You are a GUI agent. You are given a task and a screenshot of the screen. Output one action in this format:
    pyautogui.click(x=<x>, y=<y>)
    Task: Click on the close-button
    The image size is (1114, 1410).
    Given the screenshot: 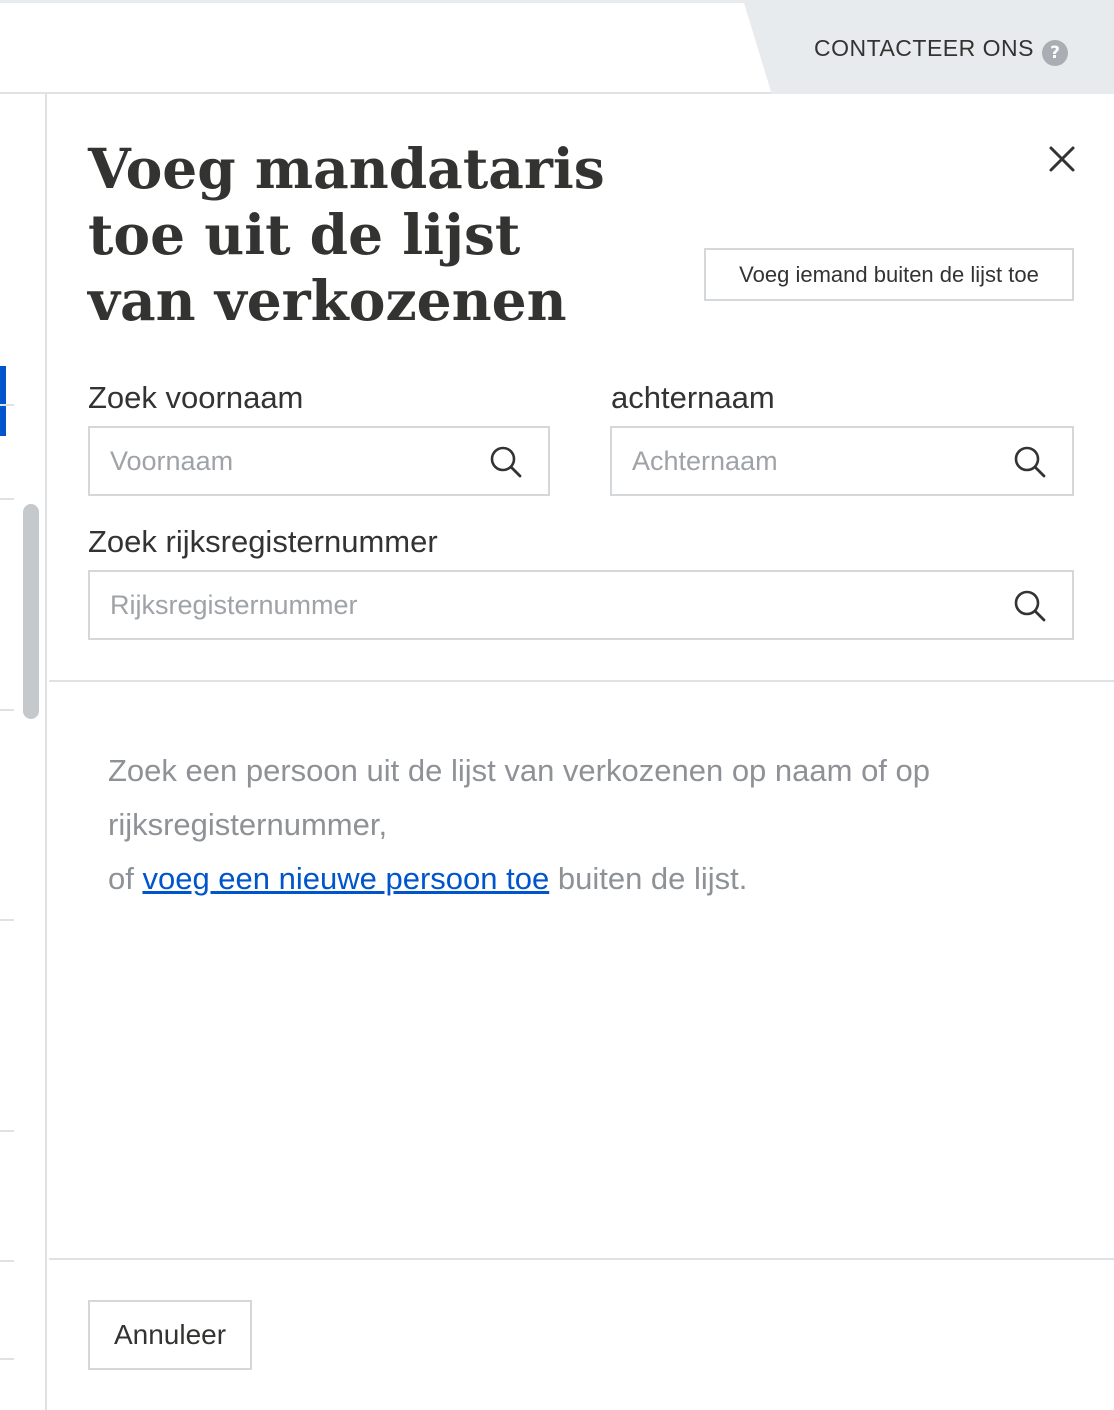 What is the action you would take?
    pyautogui.click(x=1062, y=159)
    